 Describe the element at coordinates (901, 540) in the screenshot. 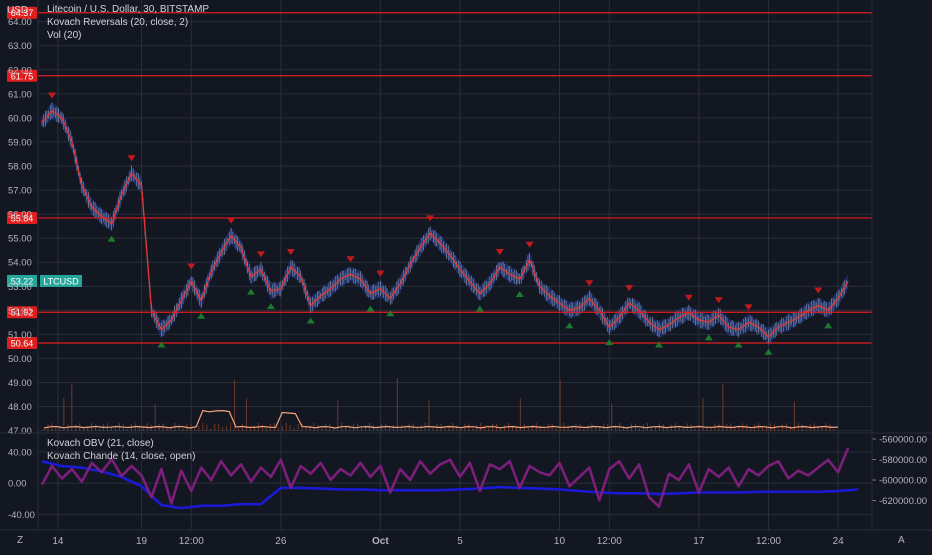

I see `auto-scale-icon: A` at that location.